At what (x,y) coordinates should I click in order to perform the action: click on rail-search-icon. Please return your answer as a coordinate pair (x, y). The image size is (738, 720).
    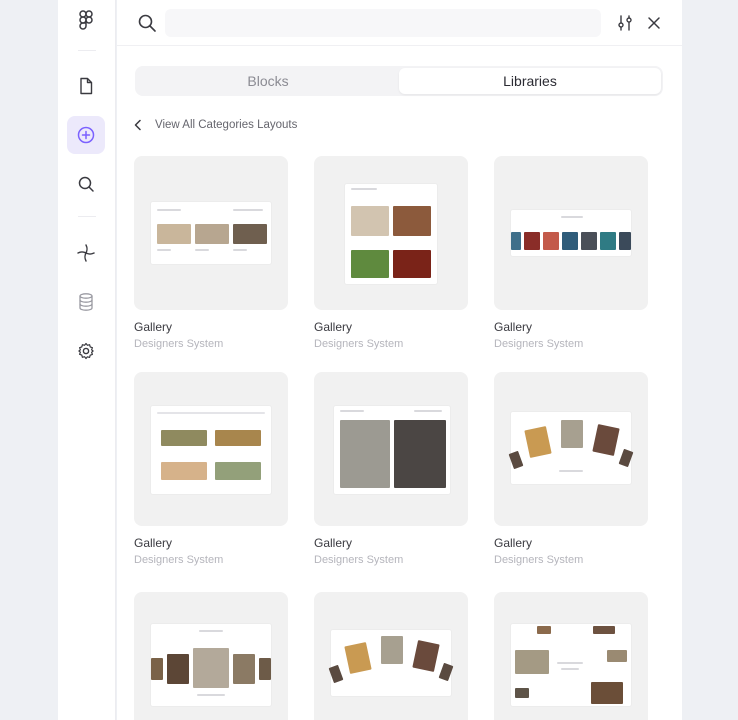
    Looking at the image, I should click on (86, 184).